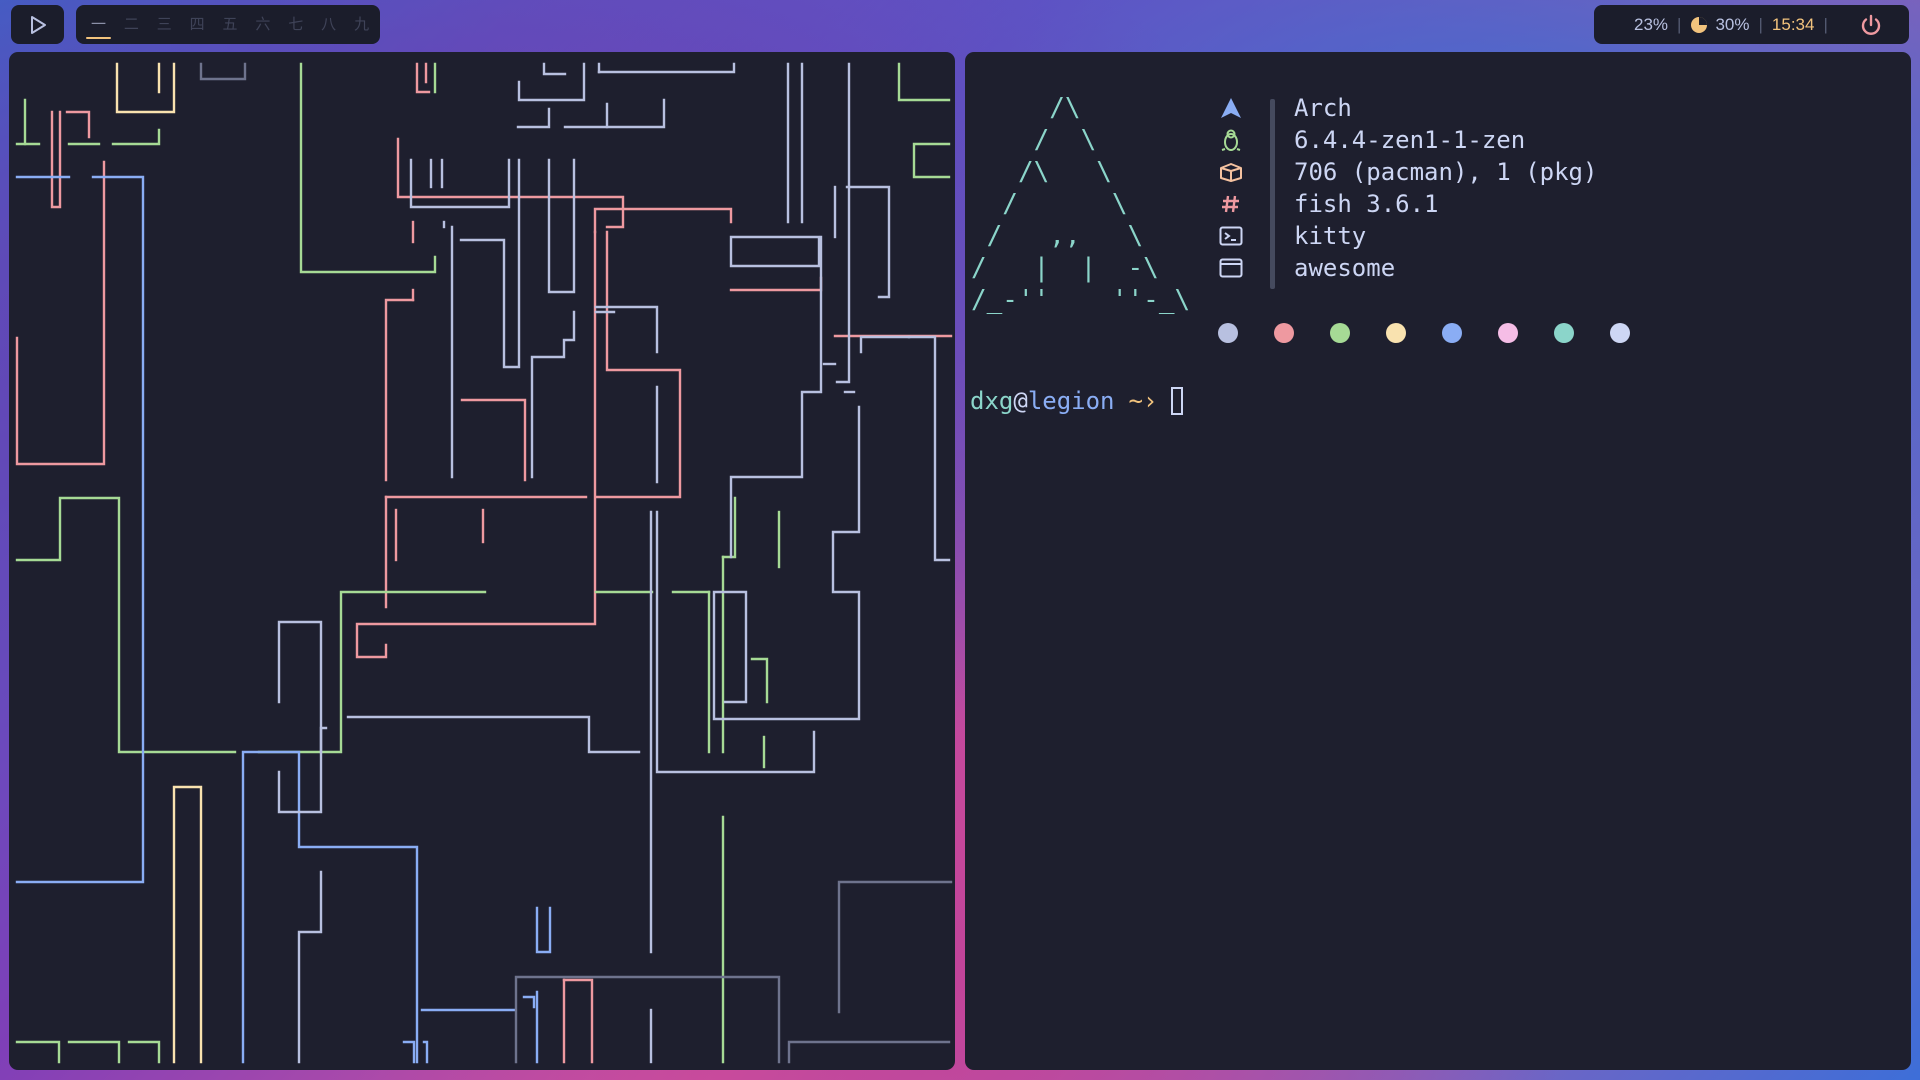  Describe the element at coordinates (960, 24) in the screenshot. I see `top-bar: 一 二 三 四 五 六 七 八 九 23% | 30% | 15:34 |` at that location.